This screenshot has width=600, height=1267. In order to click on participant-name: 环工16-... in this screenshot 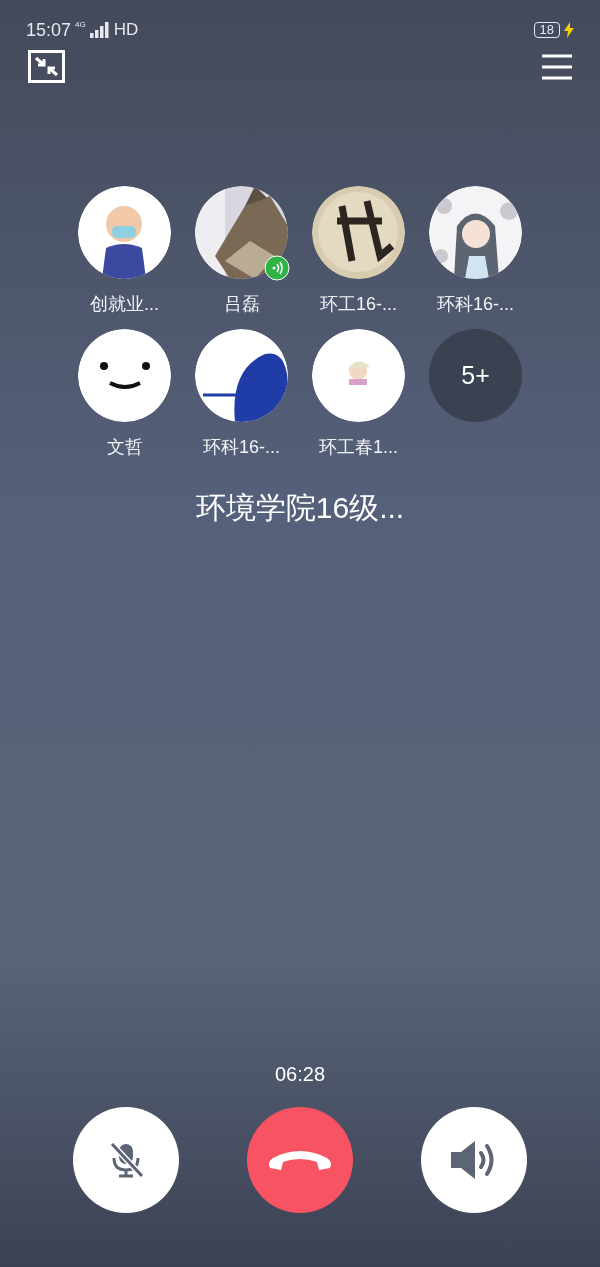, I will do `click(358, 304)`.